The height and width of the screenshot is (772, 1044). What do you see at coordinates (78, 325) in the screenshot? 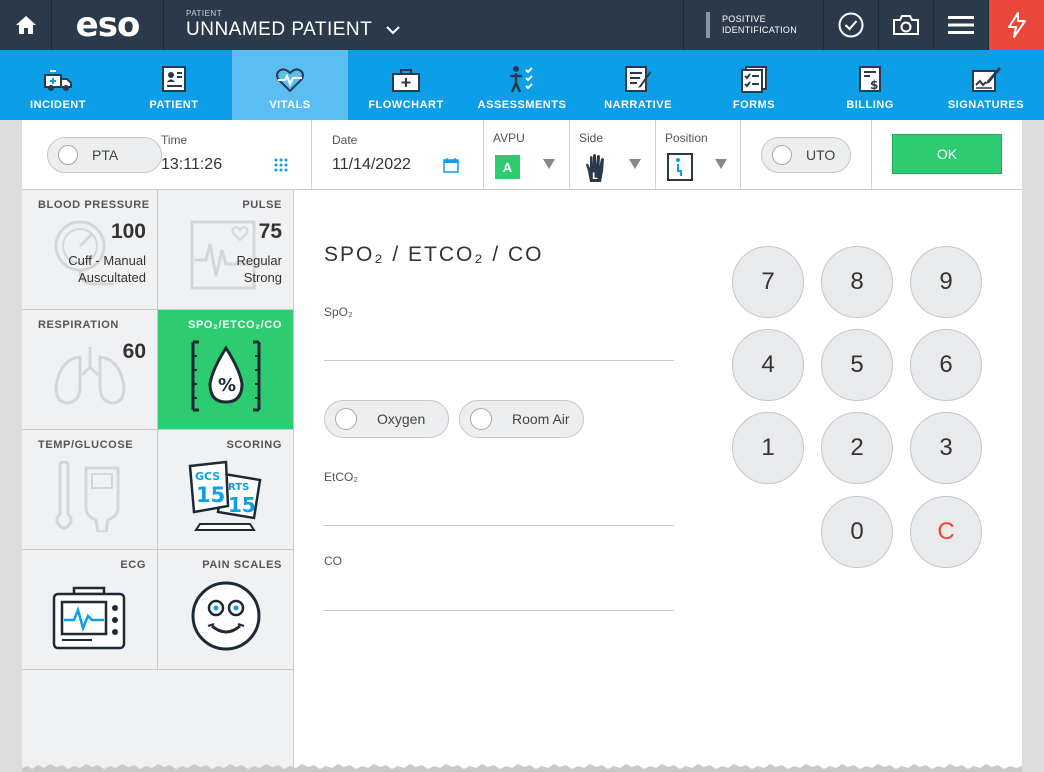
I see `tile-title: RESPIRATION` at bounding box center [78, 325].